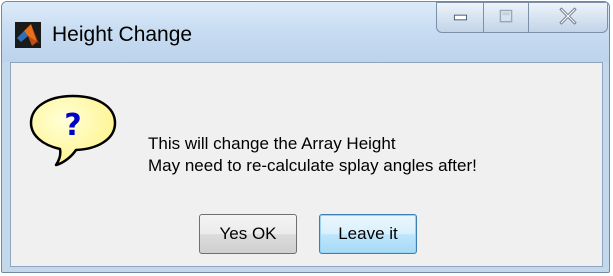 The height and width of the screenshot is (276, 613). I want to click on close-icon, so click(568, 16).